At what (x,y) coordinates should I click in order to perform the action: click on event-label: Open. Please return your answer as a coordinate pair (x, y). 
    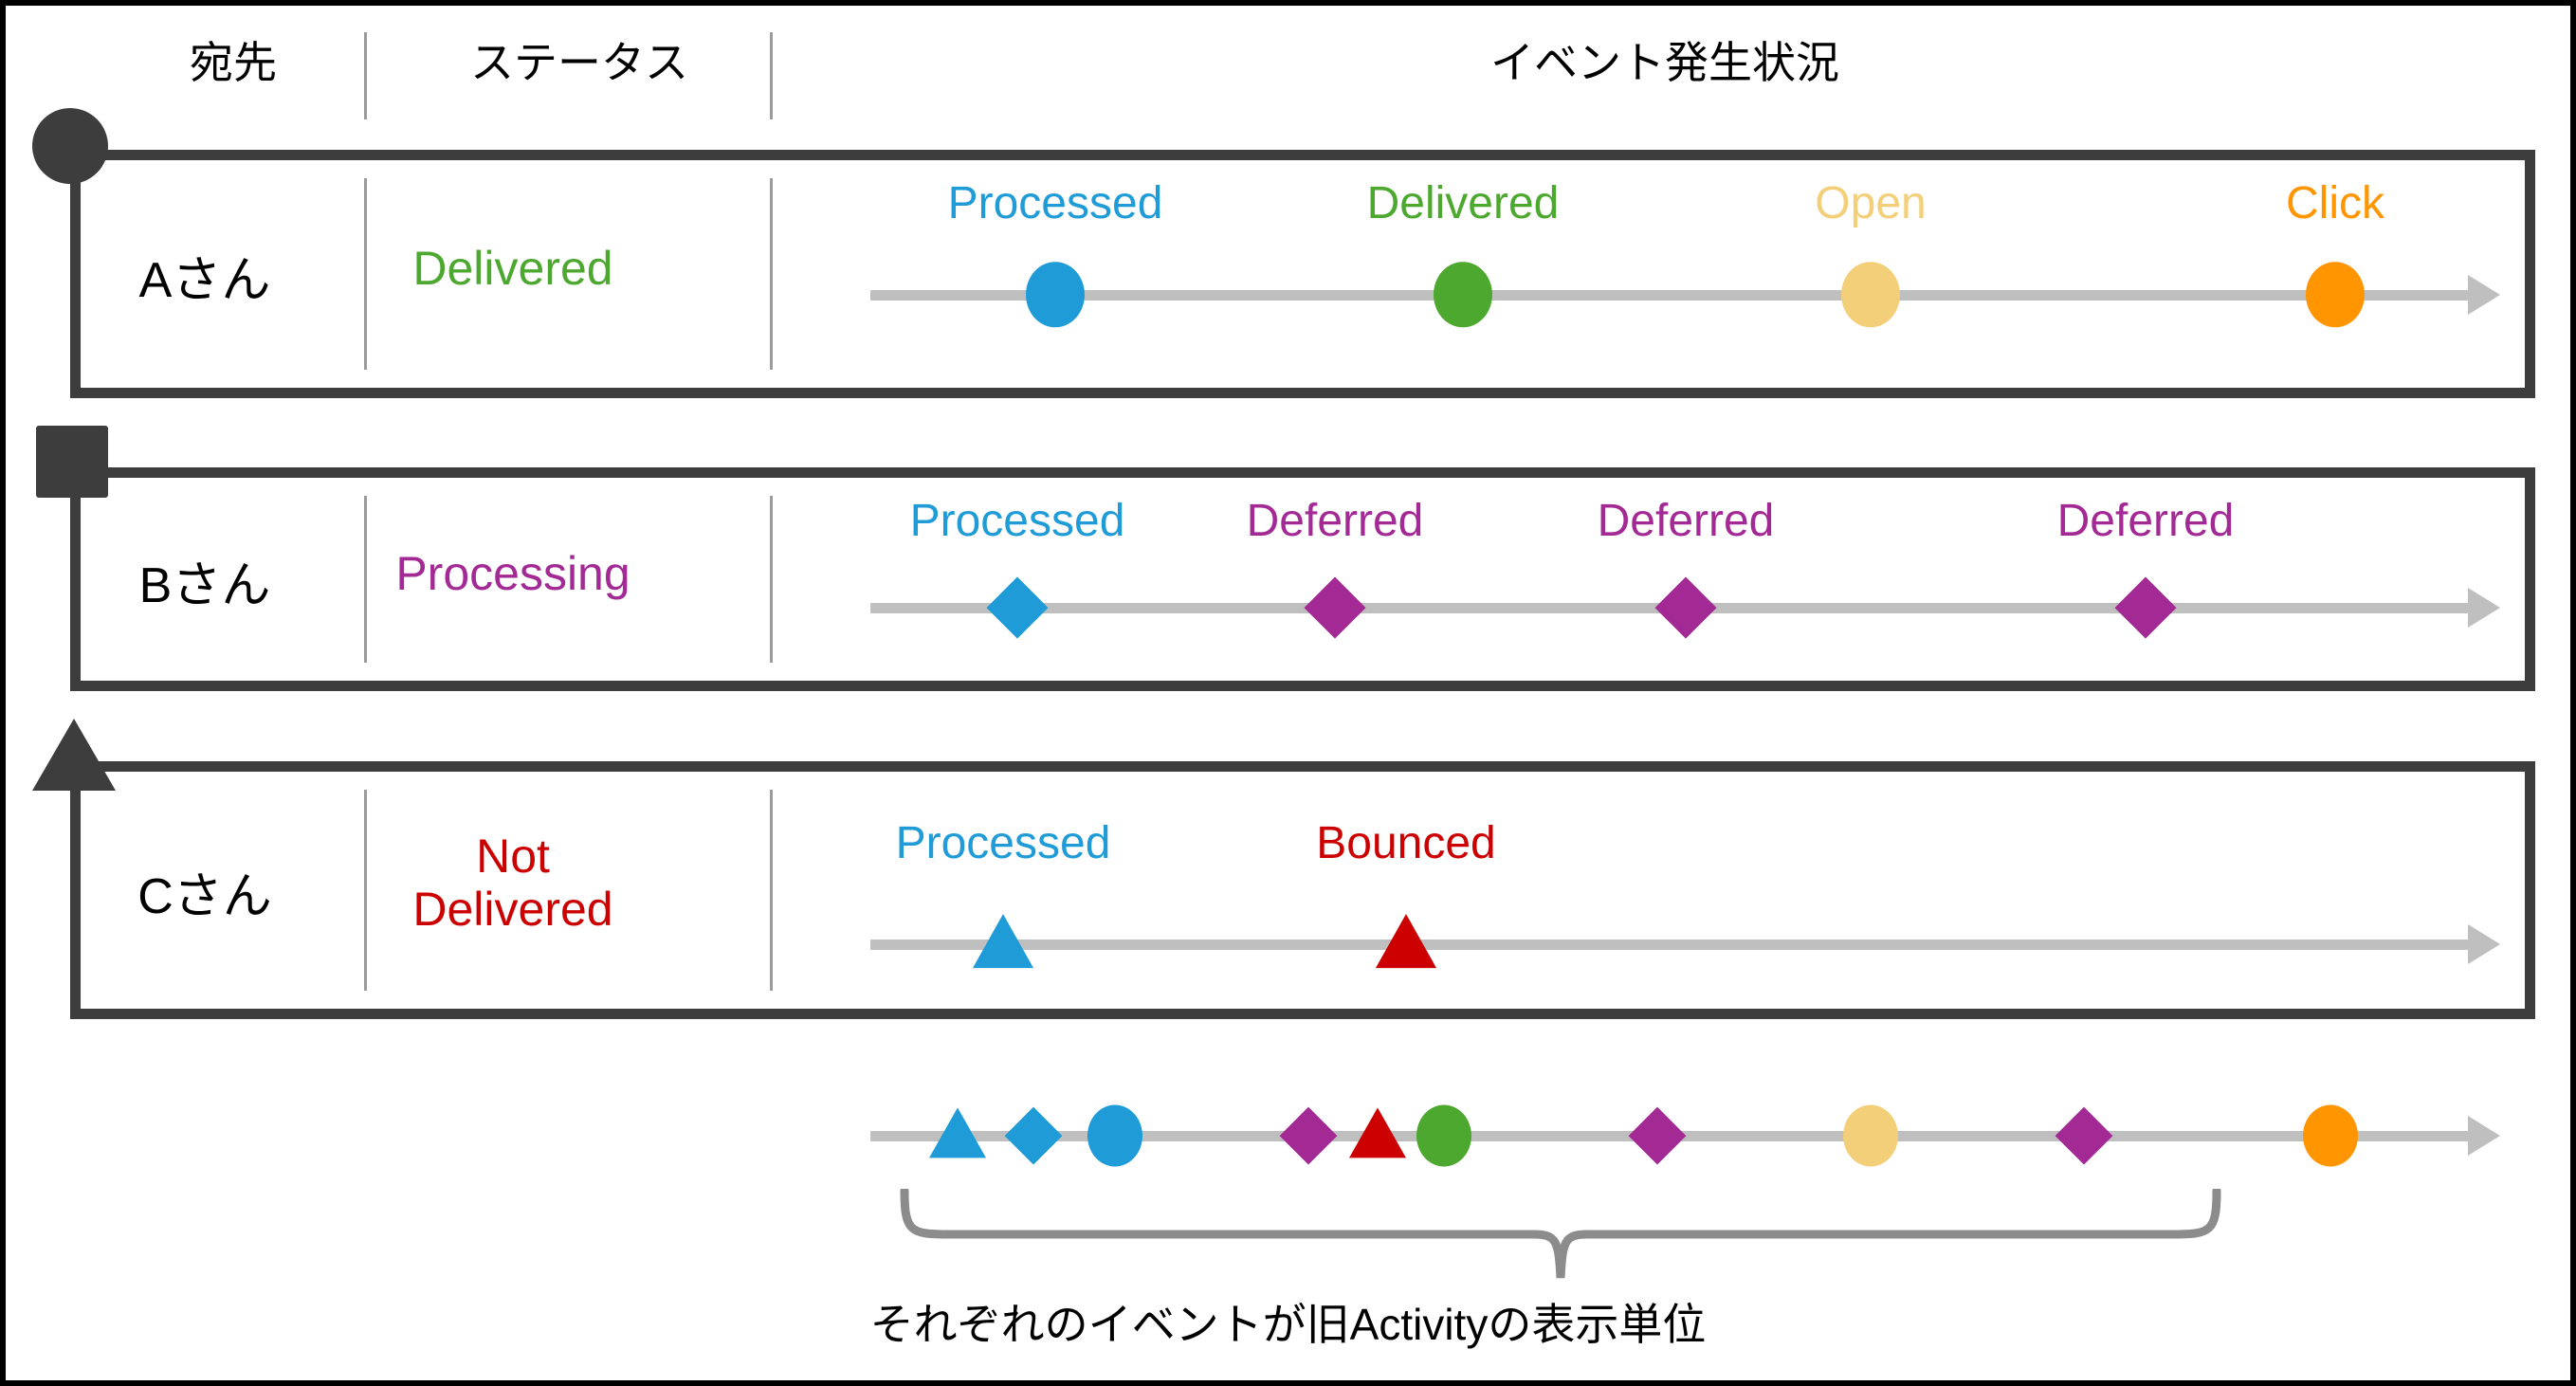
    Looking at the image, I should click on (1871, 203).